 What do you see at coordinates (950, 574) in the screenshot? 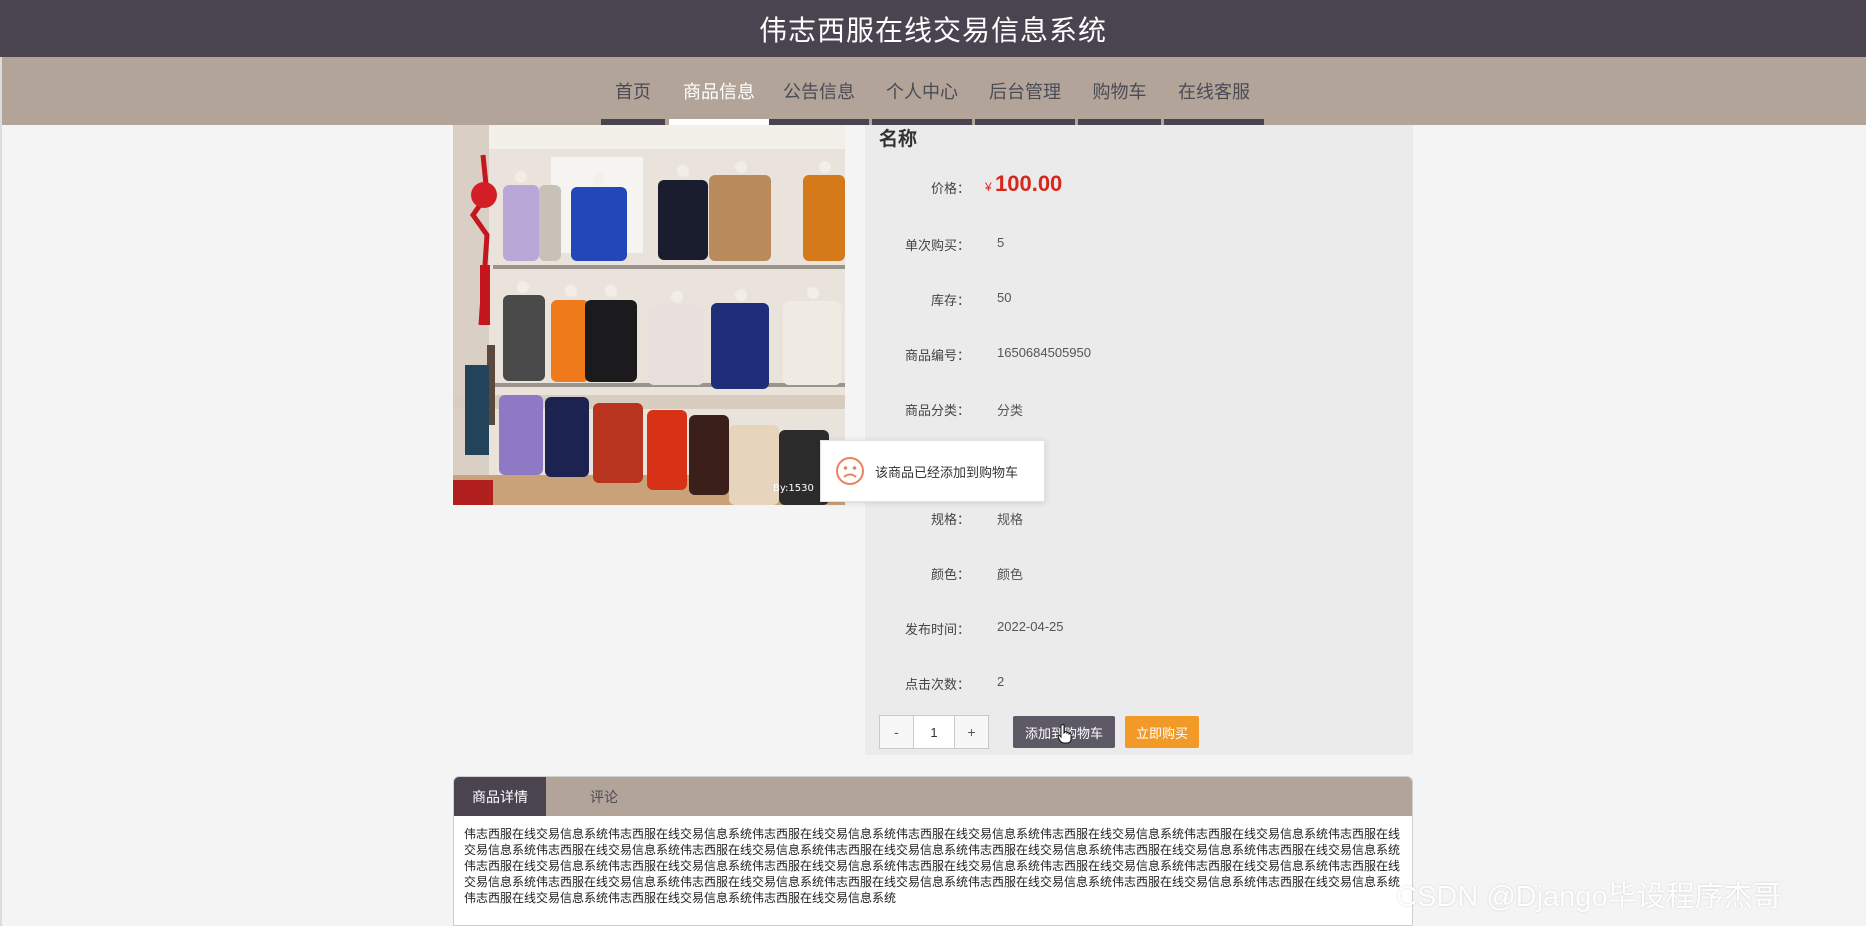
I see `field-label: 颜色：` at bounding box center [950, 574].